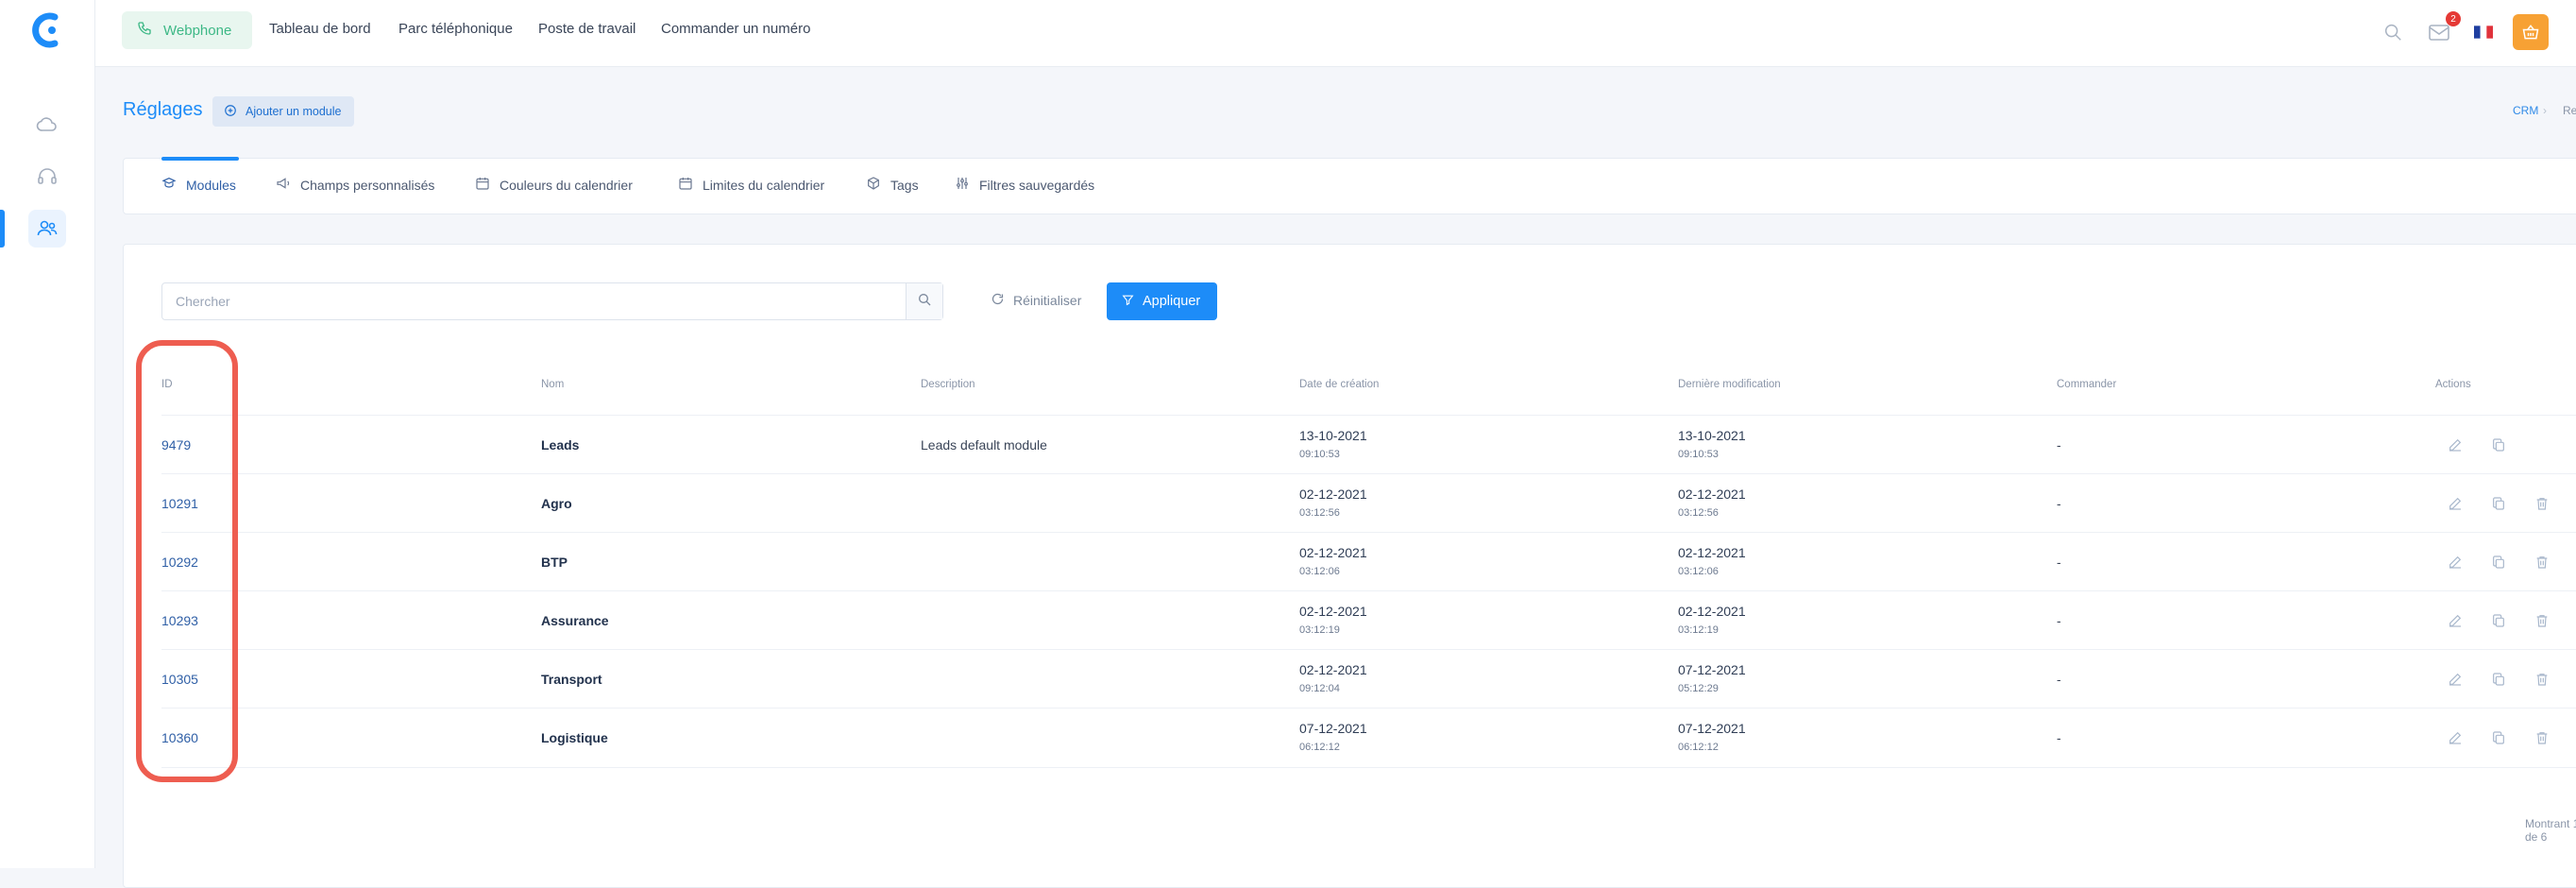  Describe the element at coordinates (587, 29) in the screenshot. I see `nav-workstation: Poste de travail` at that location.